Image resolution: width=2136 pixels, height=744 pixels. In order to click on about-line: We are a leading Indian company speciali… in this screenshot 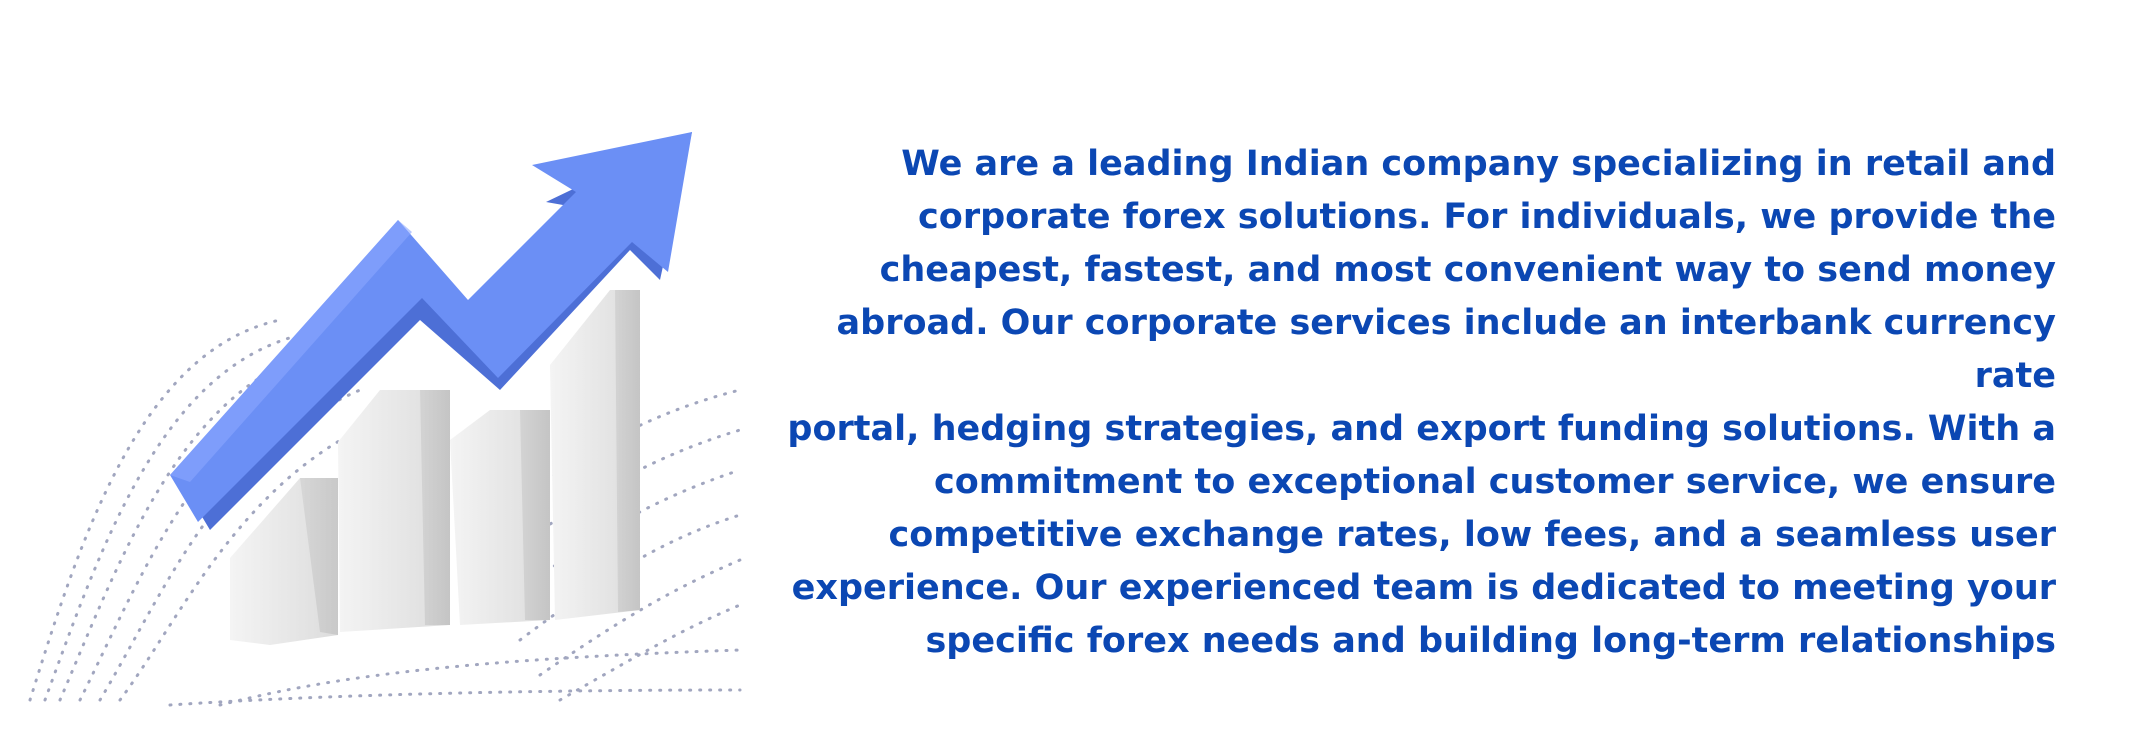, I will do `click(1478, 164)`.